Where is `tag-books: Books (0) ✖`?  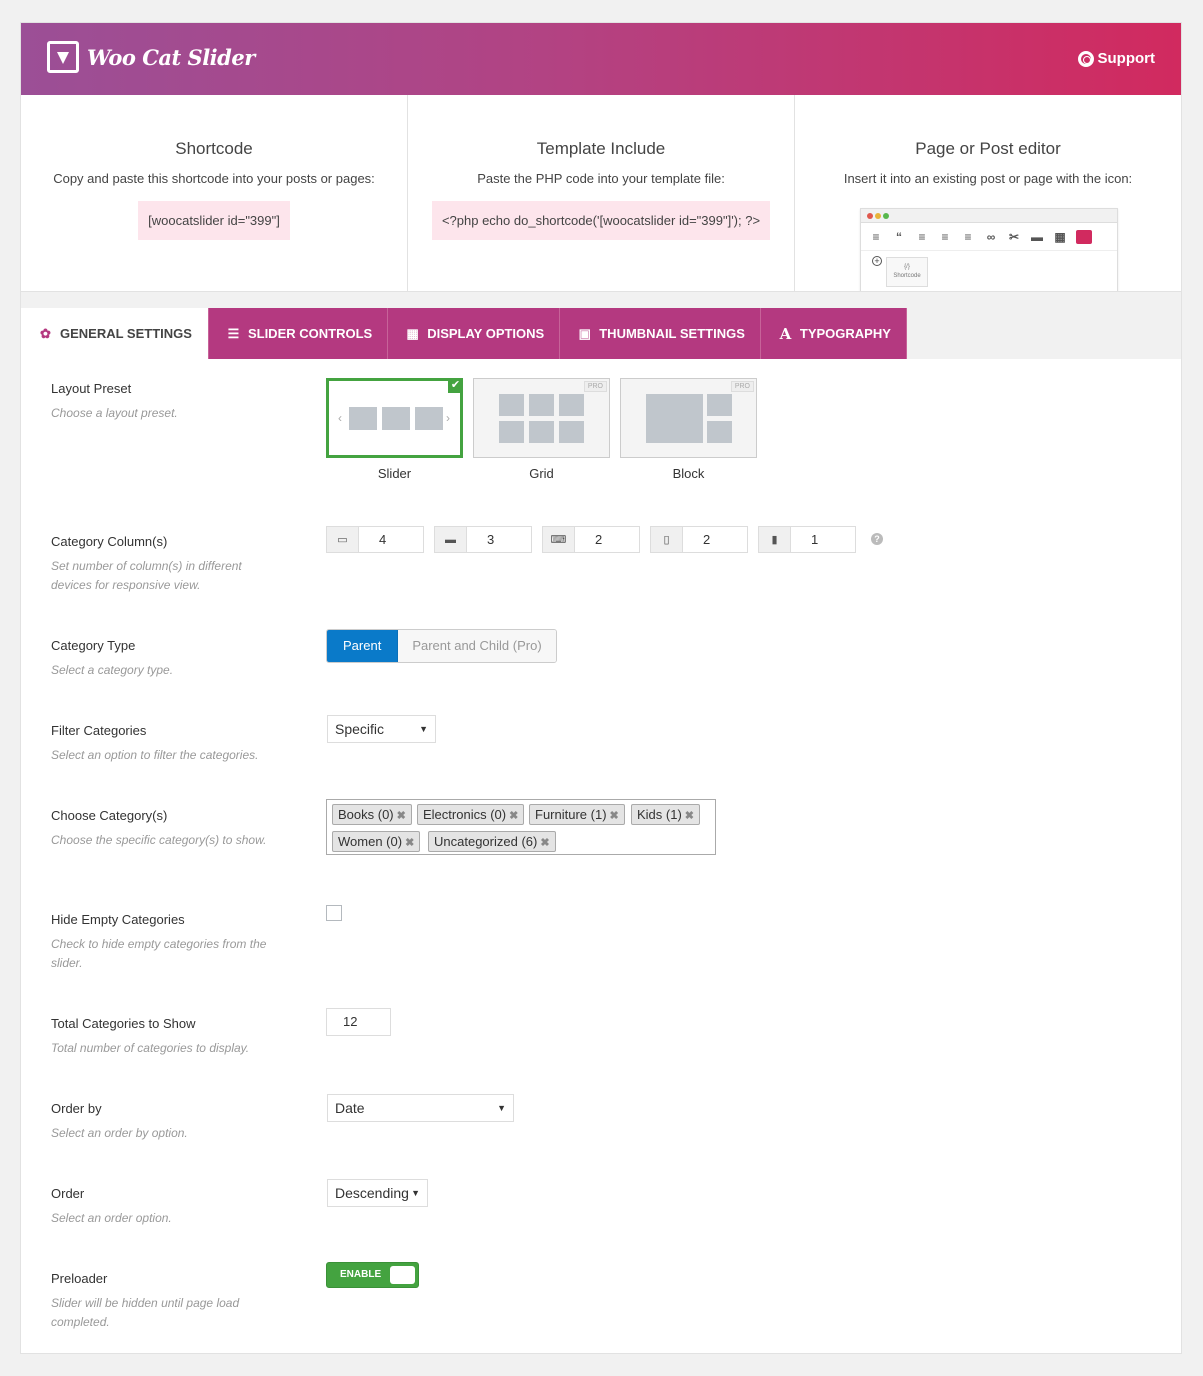
tag-books: Books (0) ✖ is located at coordinates (372, 814).